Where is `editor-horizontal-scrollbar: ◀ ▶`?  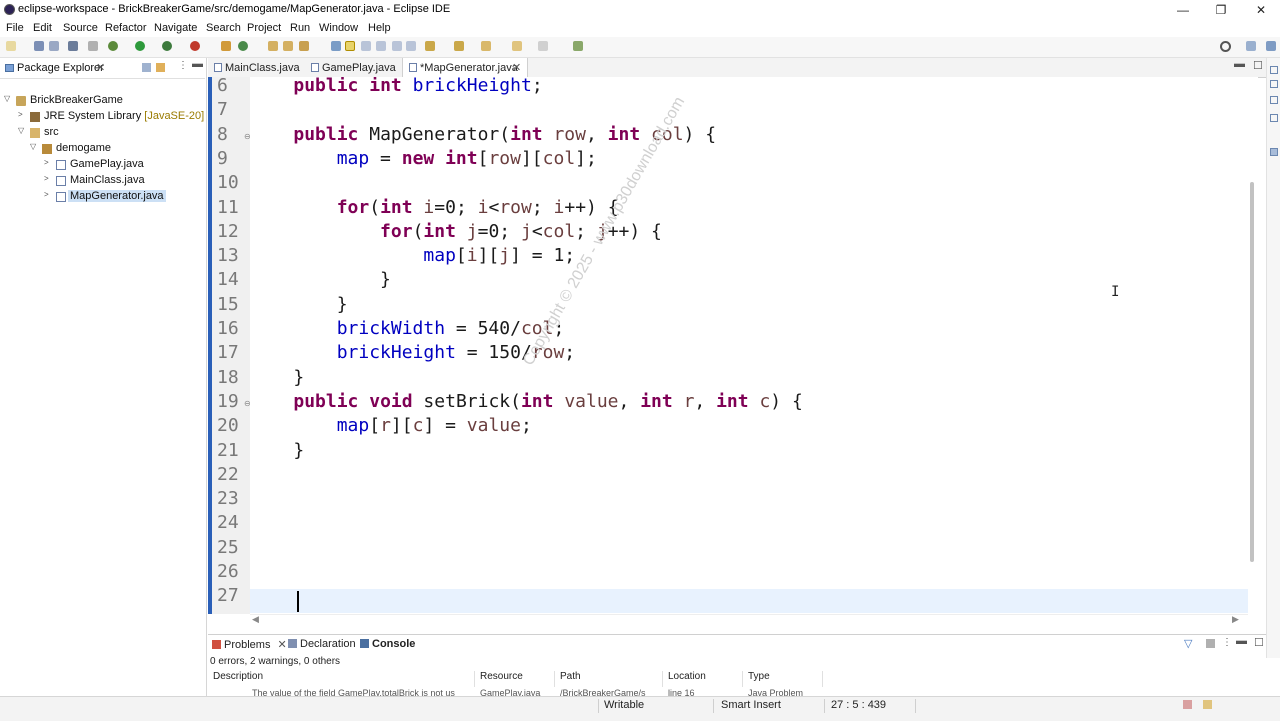
editor-horizontal-scrollbar: ◀ ▶ is located at coordinates (749, 620).